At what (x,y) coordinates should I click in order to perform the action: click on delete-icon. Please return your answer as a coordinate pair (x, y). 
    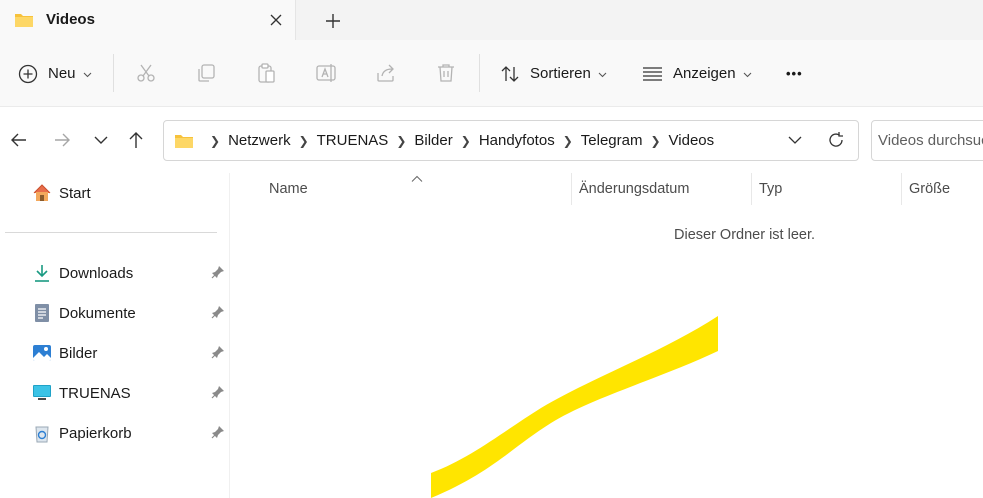
    Looking at the image, I should click on (446, 73).